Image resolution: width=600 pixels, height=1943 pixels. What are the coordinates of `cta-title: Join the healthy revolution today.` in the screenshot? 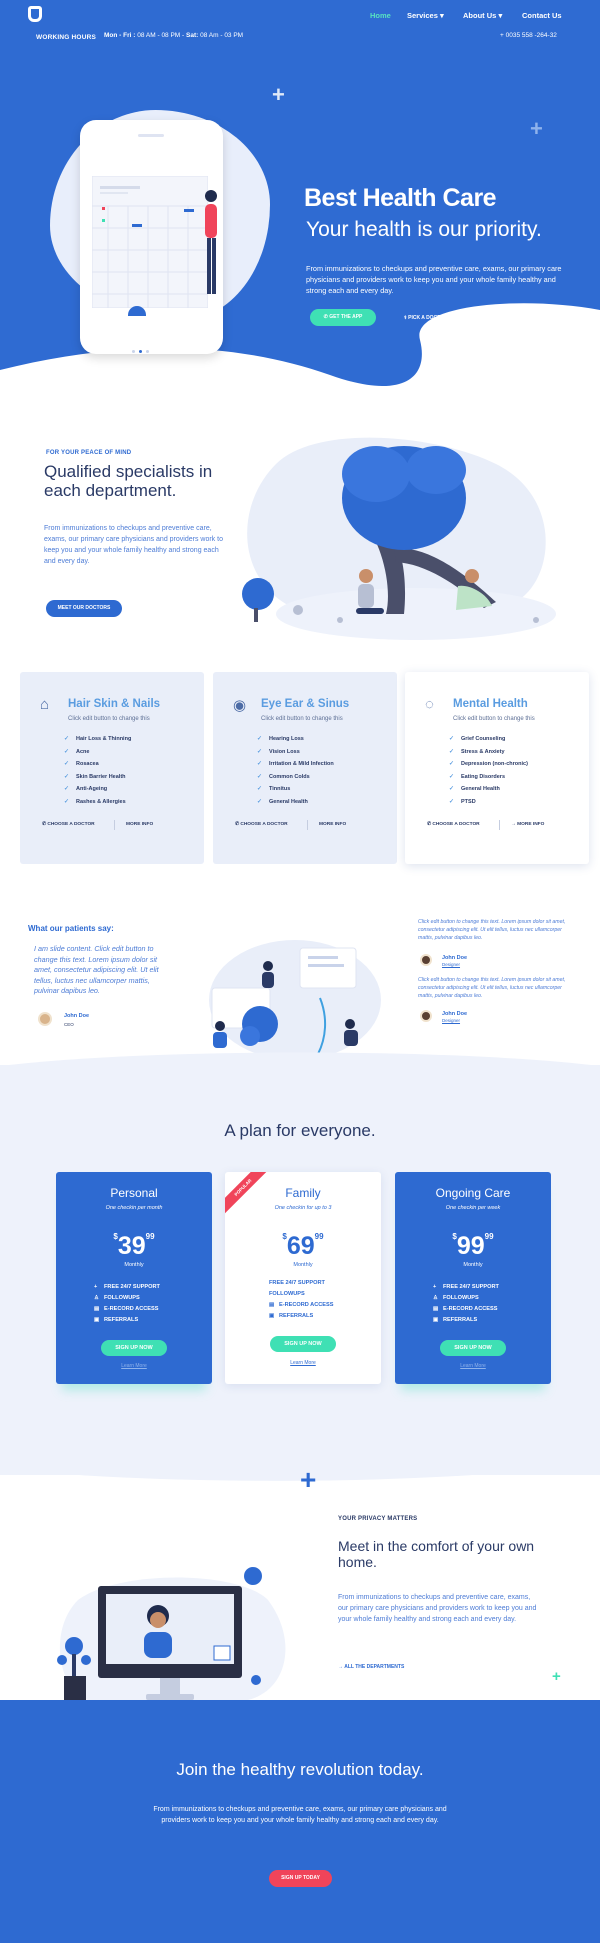 It's located at (300, 1769).